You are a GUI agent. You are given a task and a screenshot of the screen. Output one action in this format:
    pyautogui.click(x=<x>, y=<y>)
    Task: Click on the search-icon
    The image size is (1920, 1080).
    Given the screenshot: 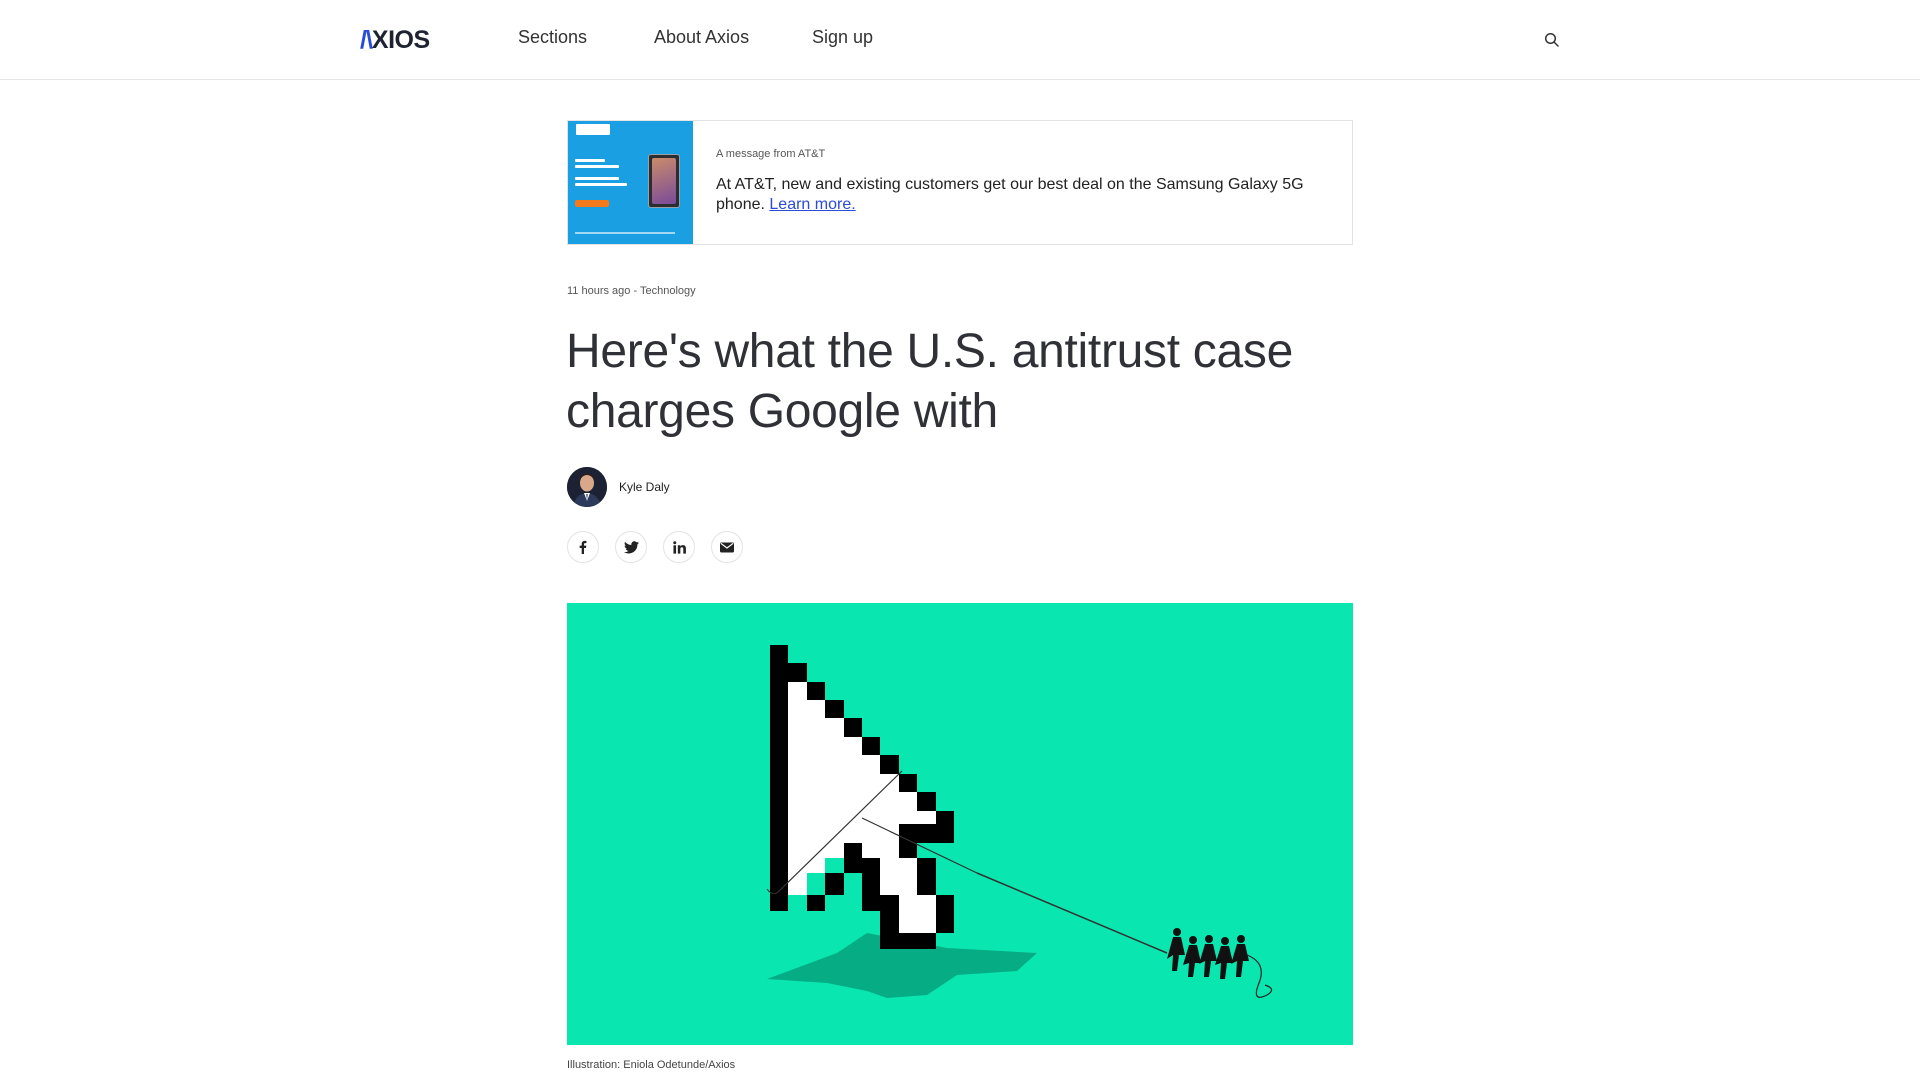 What is the action you would take?
    pyautogui.click(x=1551, y=39)
    